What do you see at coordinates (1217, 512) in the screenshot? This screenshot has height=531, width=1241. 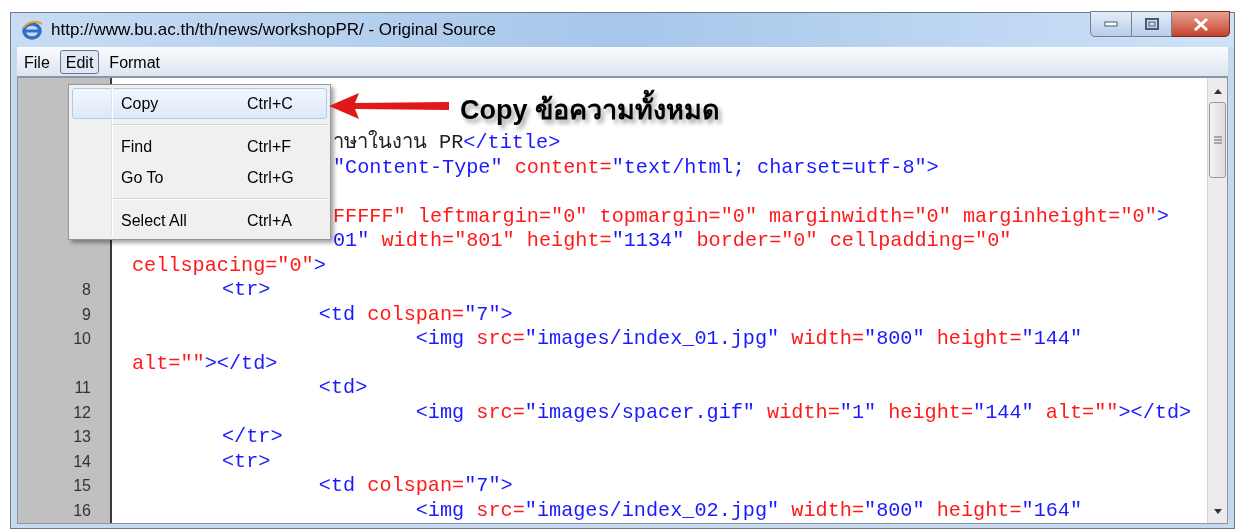 I see `scroll-down-icon` at bounding box center [1217, 512].